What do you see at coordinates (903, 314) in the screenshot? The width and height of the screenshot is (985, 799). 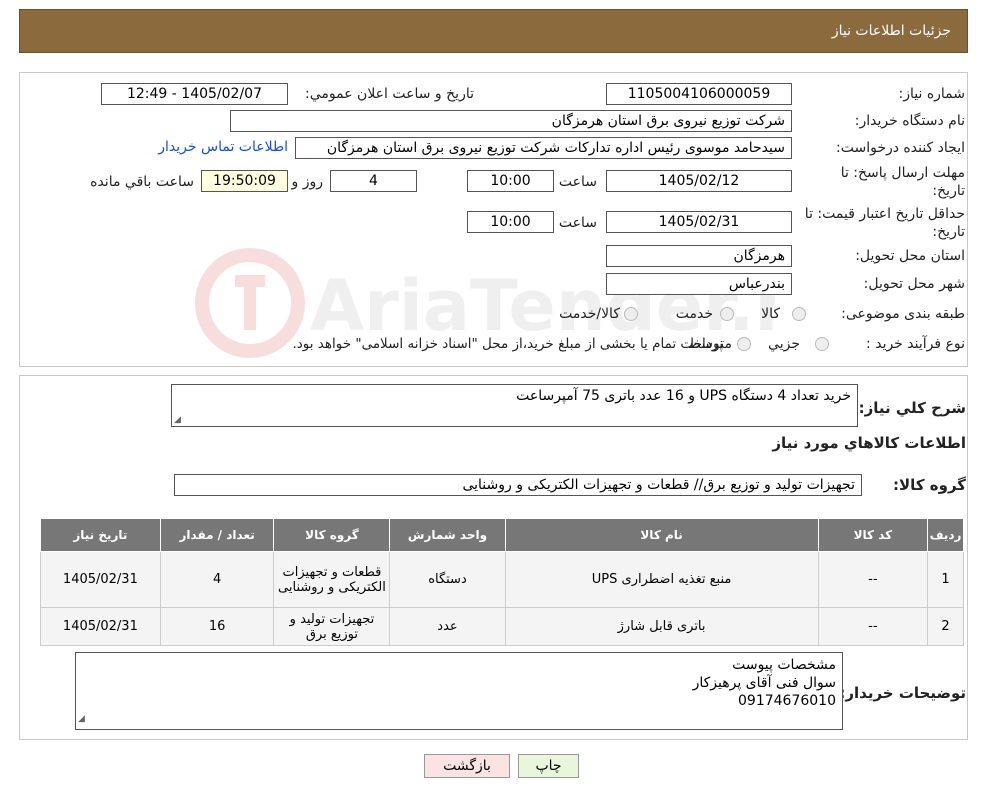 I see `category-label: طبقه بندی موضوعی:` at bounding box center [903, 314].